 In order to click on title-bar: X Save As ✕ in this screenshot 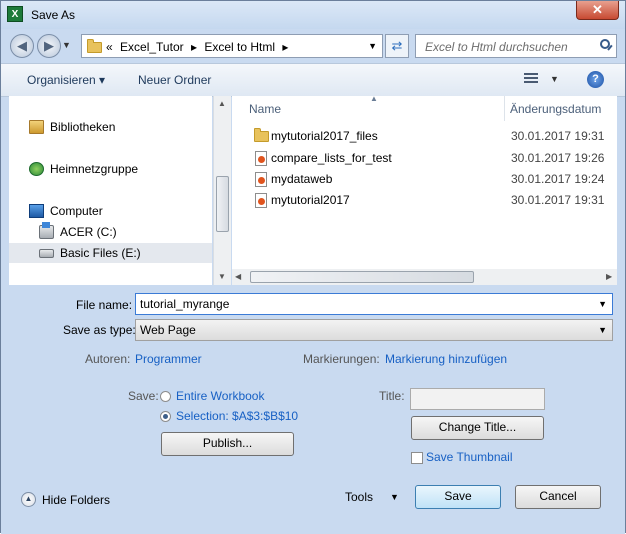, I will do `click(313, 15)`.